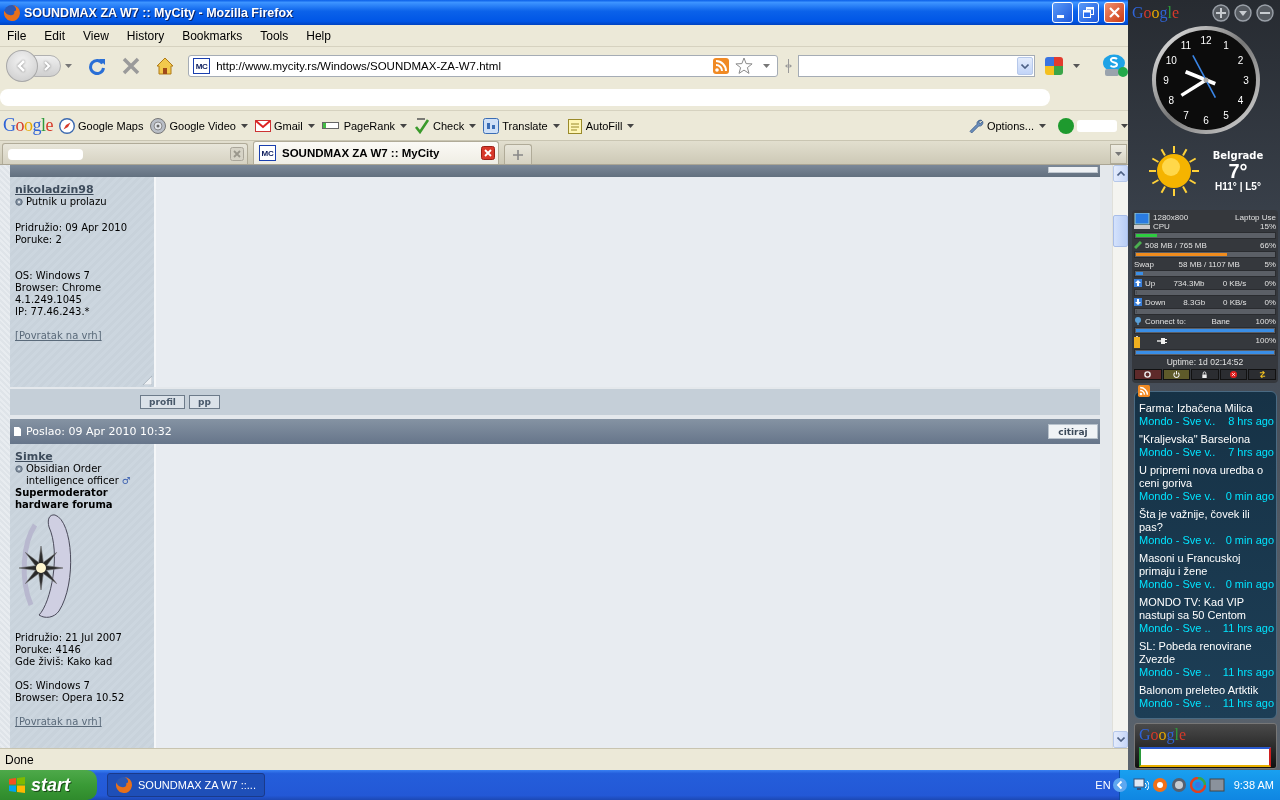 This screenshot has height=800, width=1280. What do you see at coordinates (97, 35) in the screenshot?
I see `menu-item: View` at bounding box center [97, 35].